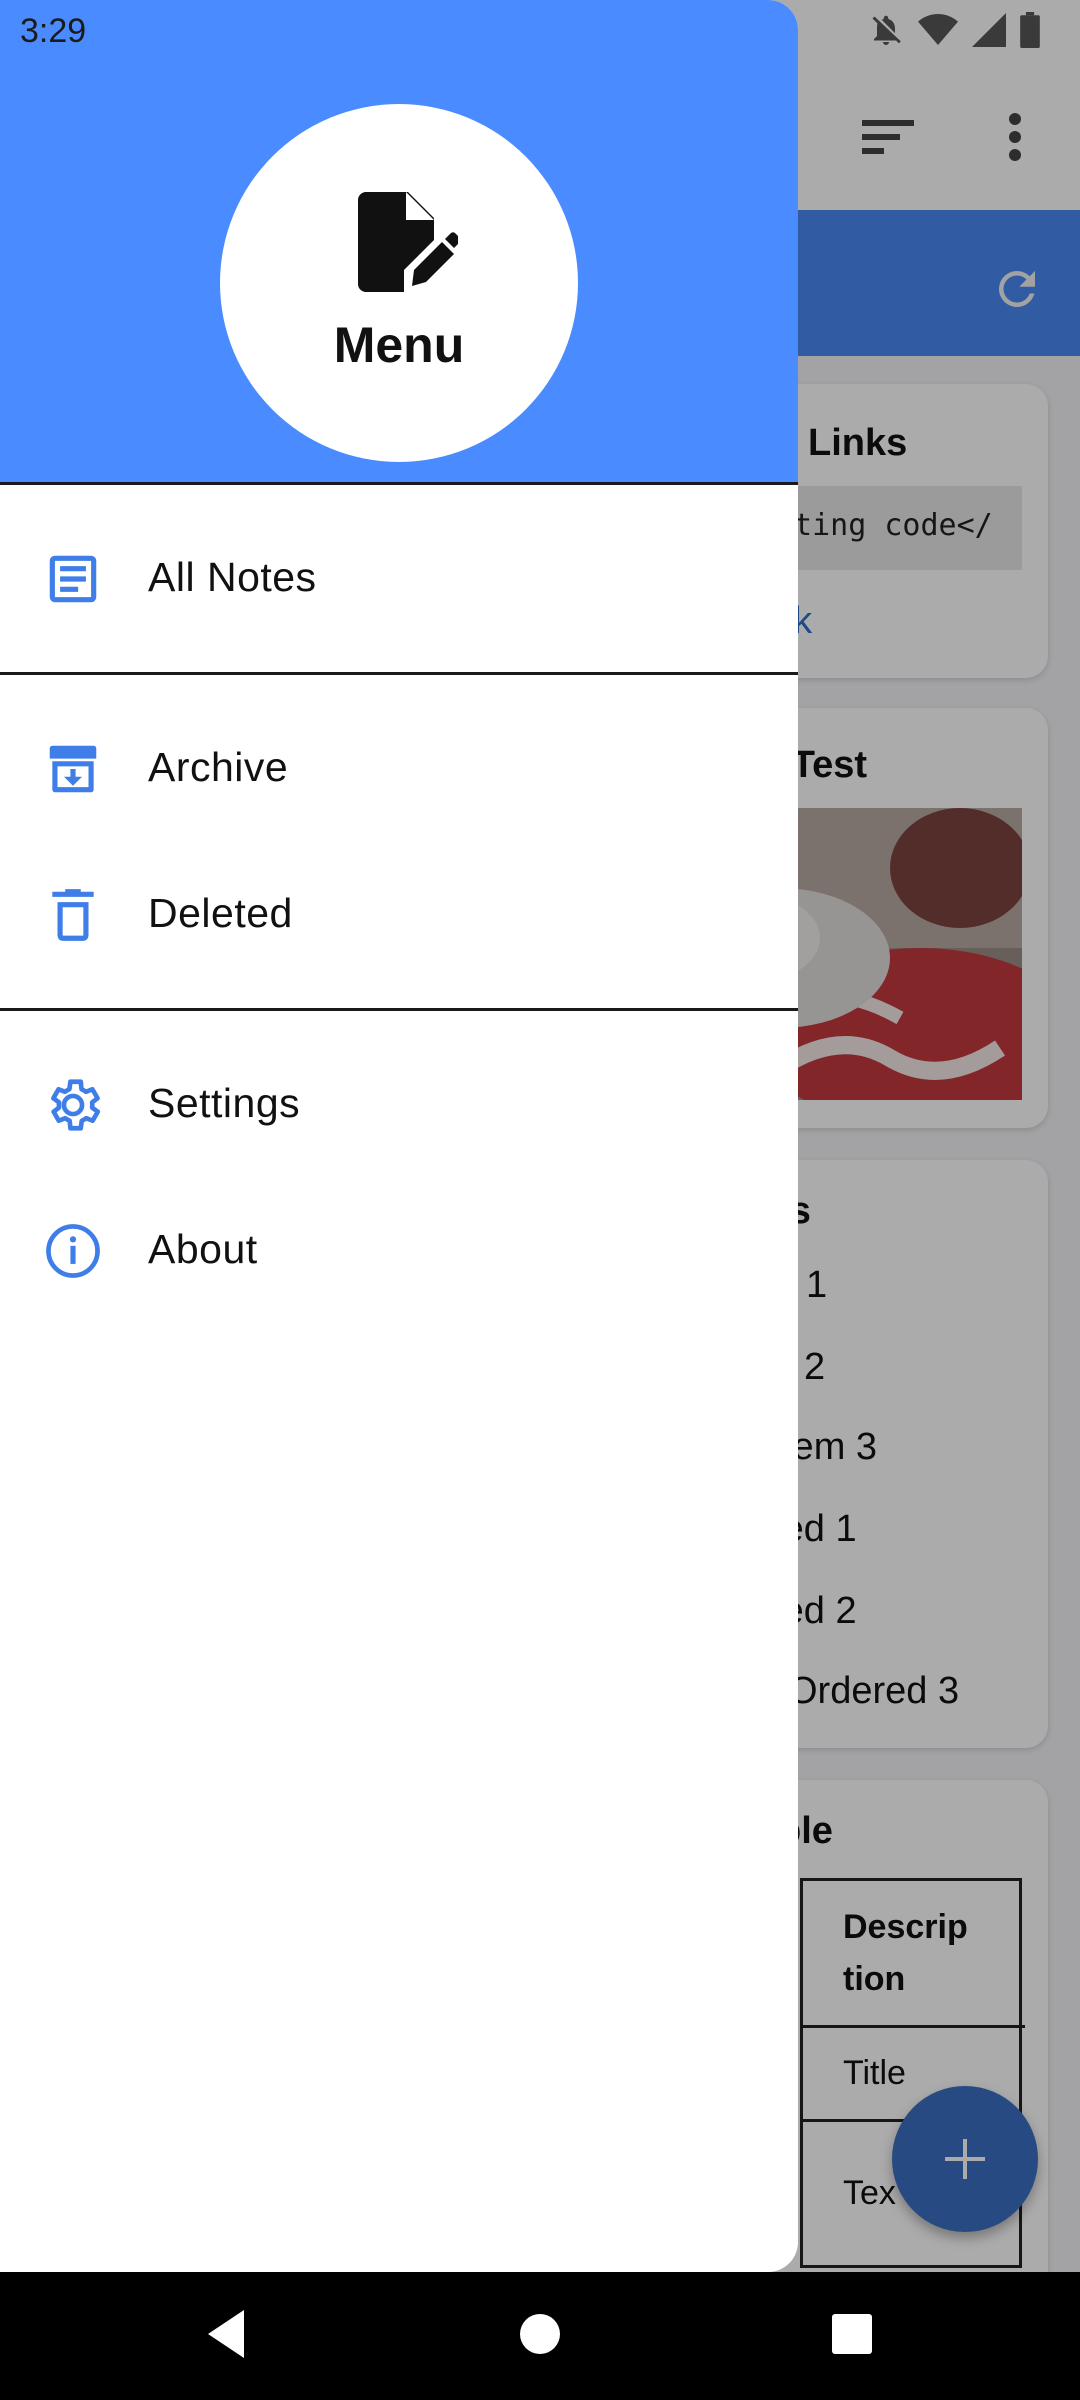 Image resolution: width=1080 pixels, height=2400 pixels. I want to click on notes-icon, so click(73, 579).